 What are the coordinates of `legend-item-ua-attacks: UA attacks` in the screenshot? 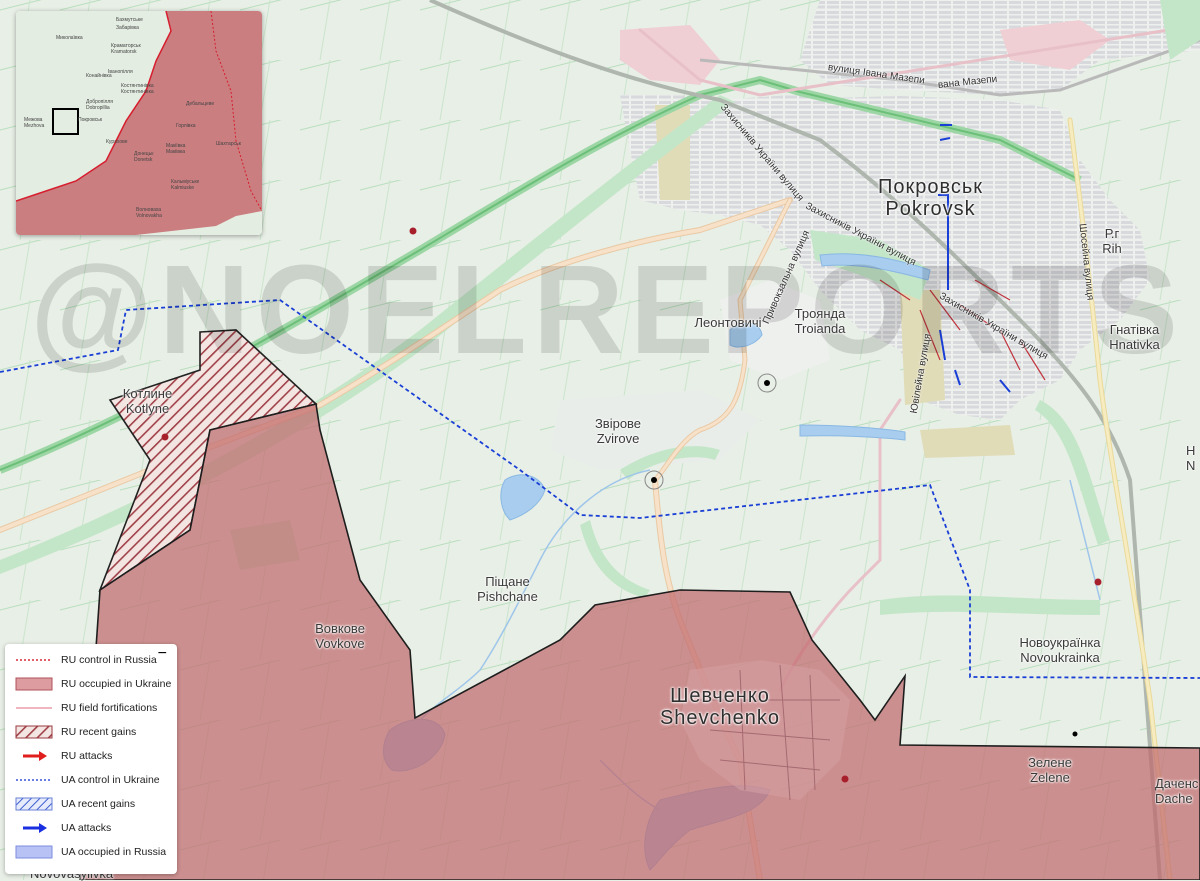 It's located at (63, 828).